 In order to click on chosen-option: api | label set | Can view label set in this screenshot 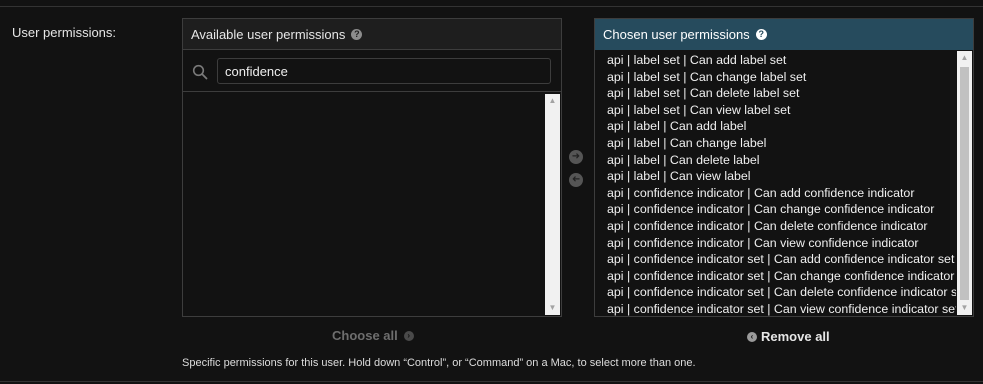, I will do `click(781, 110)`.